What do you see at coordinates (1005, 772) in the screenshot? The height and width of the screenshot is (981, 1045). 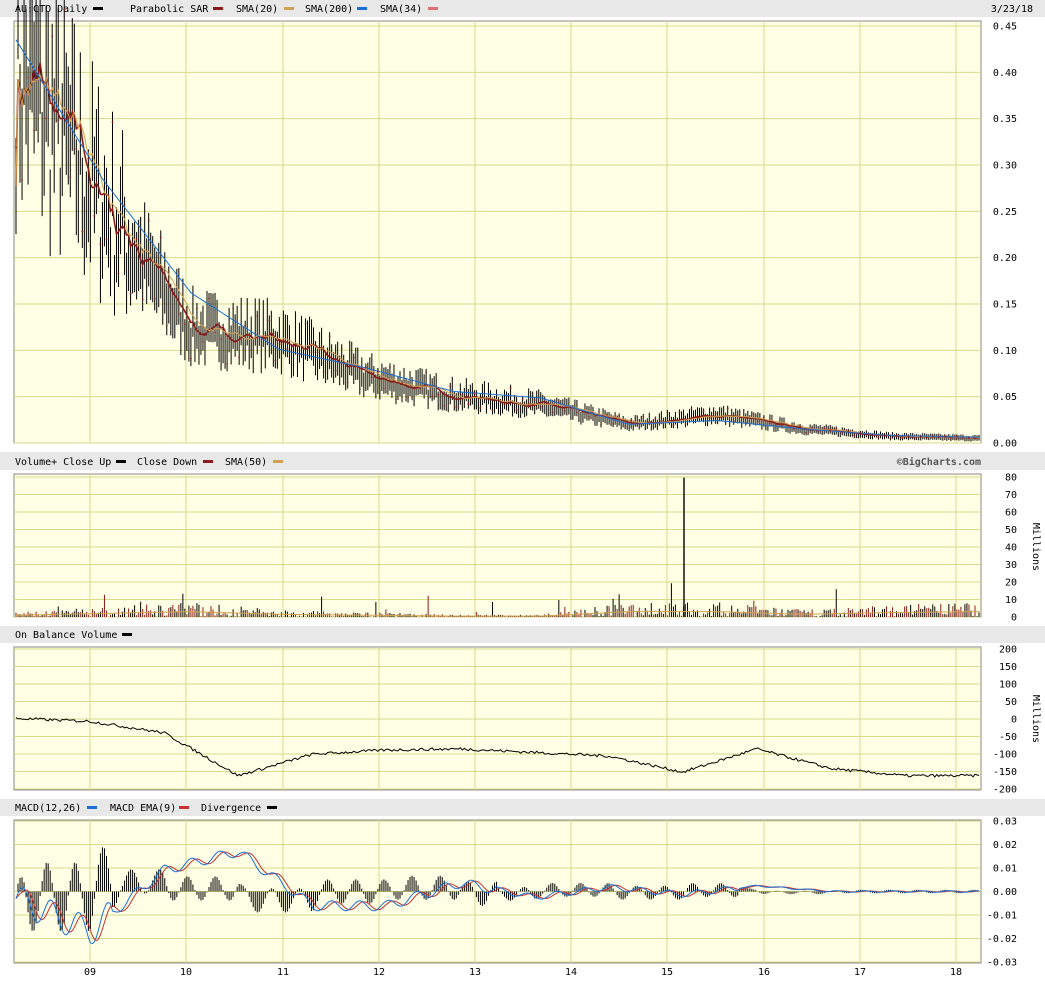 I see `obv-y-tick-label: -150` at bounding box center [1005, 772].